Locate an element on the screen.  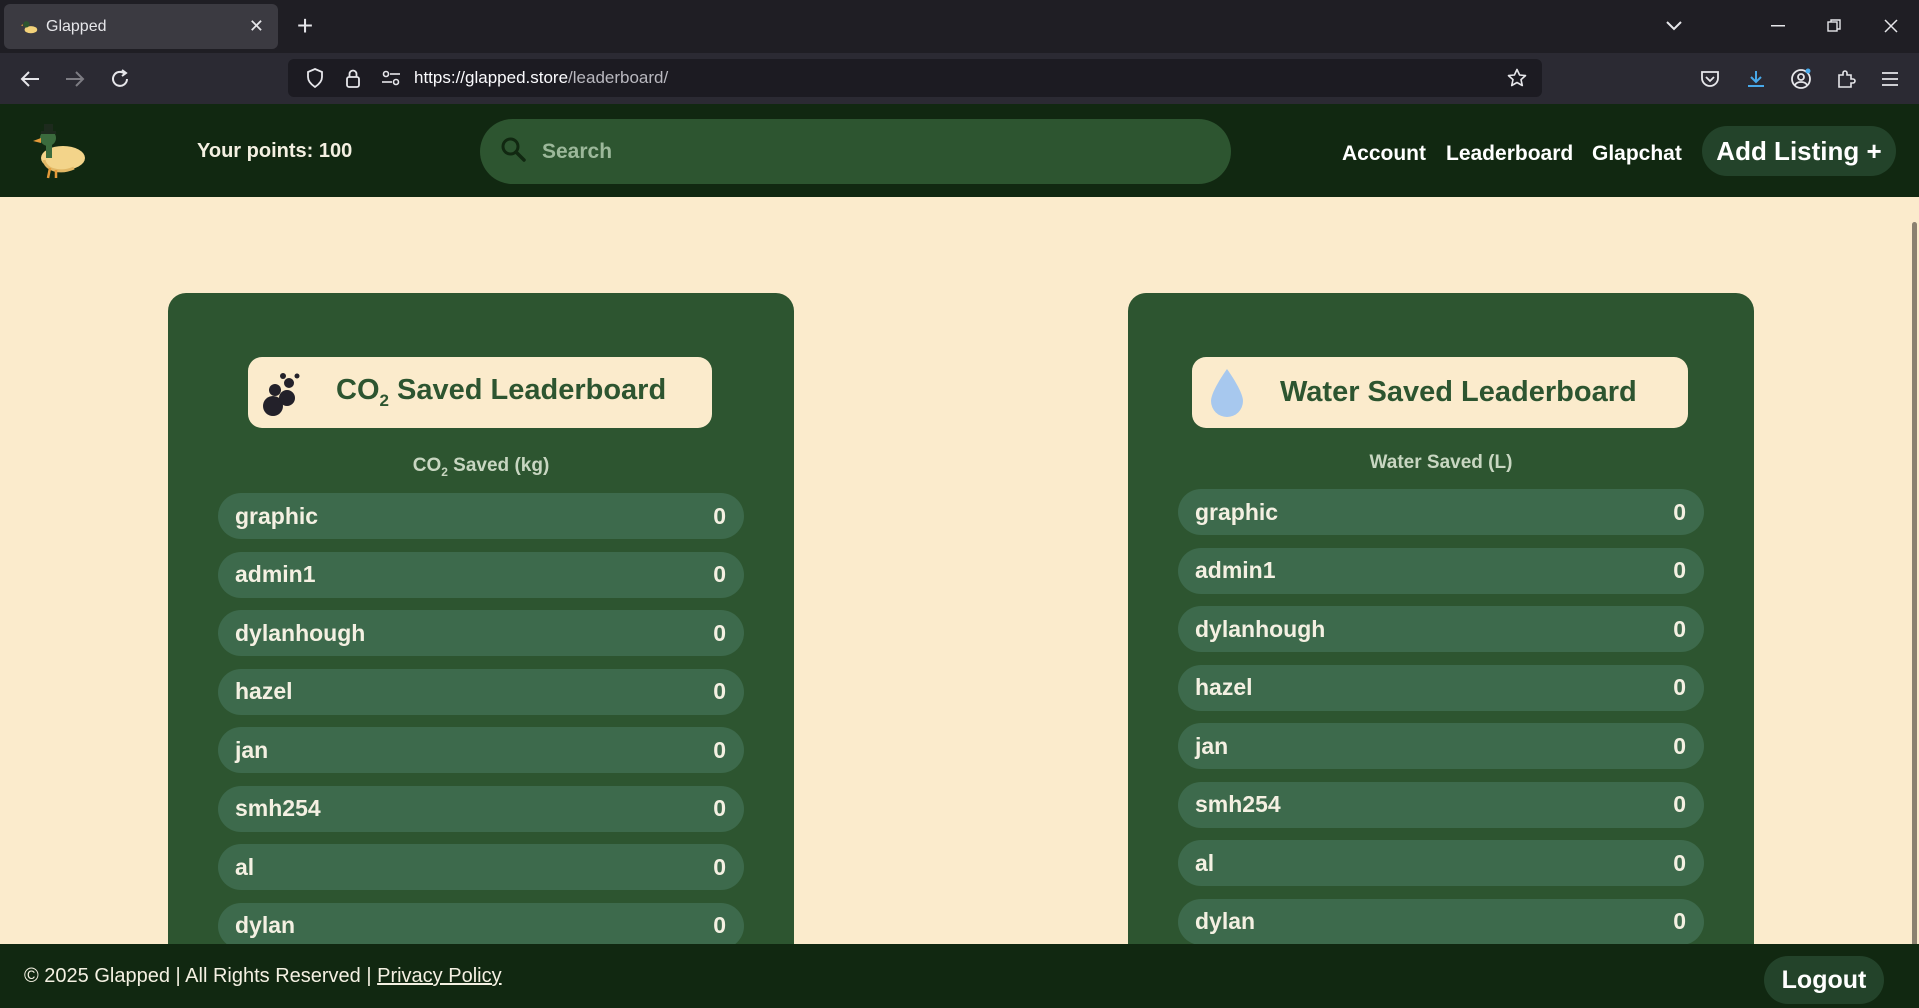
add-listing-button: Add Listing + is located at coordinates (1799, 151).